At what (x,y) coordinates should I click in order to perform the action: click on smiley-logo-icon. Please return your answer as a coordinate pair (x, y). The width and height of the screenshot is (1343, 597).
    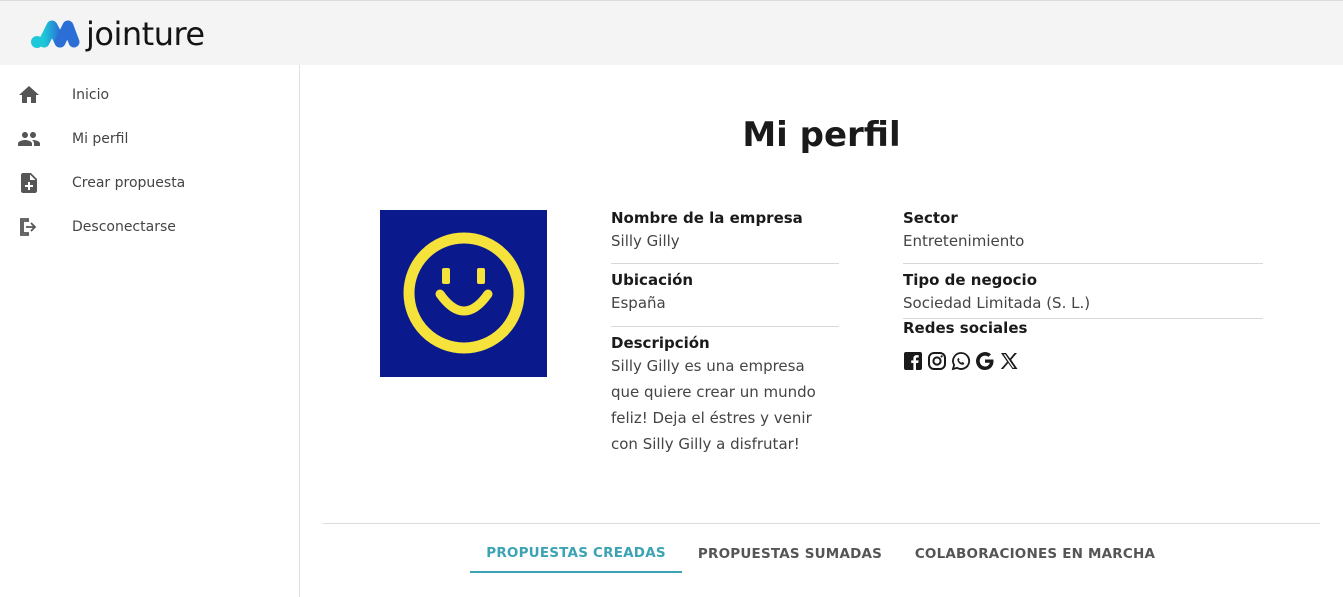
    Looking at the image, I should click on (464, 293).